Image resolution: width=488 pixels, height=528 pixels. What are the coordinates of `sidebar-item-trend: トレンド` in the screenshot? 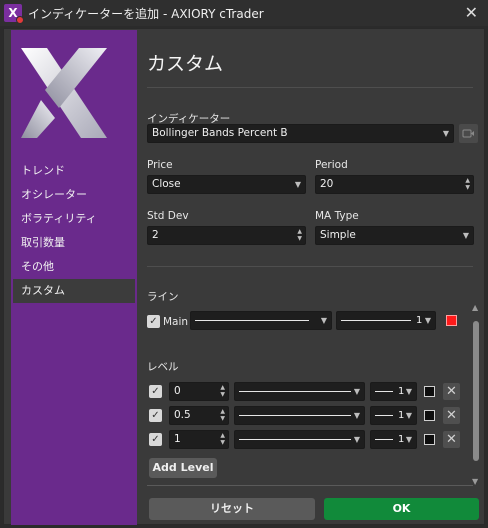 It's located at (74, 171).